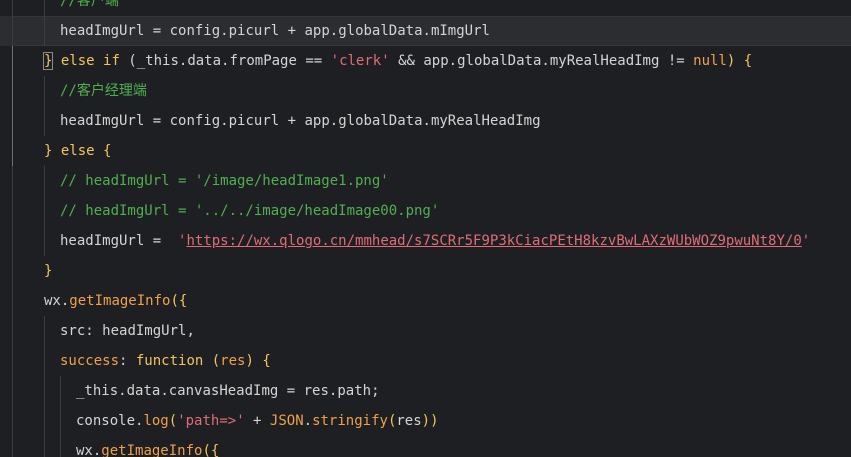  I want to click on code-token: canvasHeadImg, so click(223, 391).